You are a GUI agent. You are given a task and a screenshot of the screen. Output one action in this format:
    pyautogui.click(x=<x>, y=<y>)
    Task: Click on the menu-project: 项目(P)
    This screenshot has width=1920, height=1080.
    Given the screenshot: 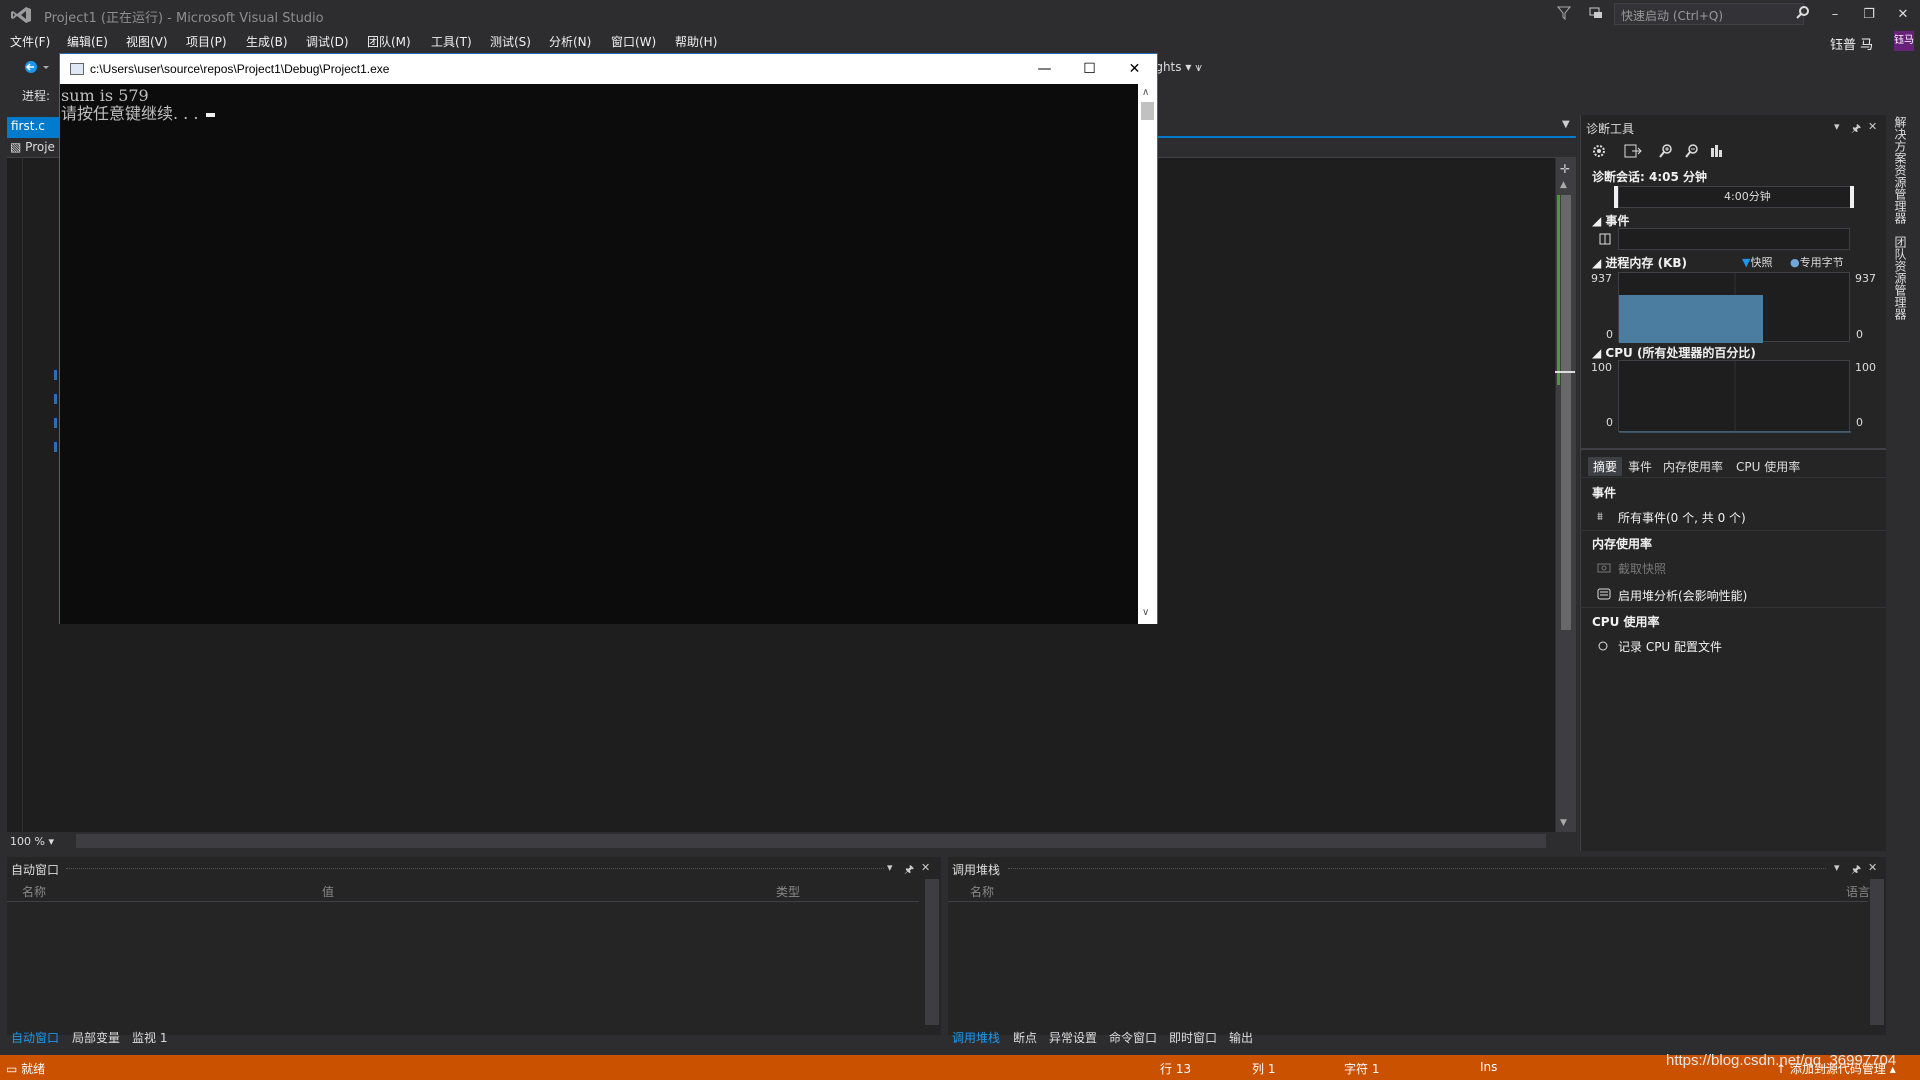 What is the action you would take?
    pyautogui.click(x=206, y=41)
    